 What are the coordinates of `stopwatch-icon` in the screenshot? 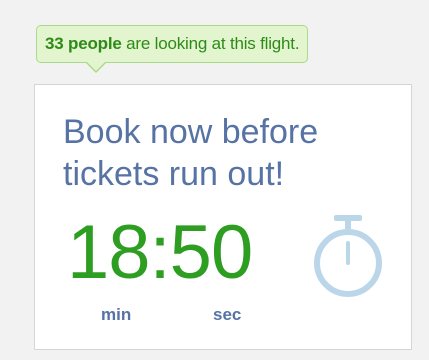 It's located at (348, 256).